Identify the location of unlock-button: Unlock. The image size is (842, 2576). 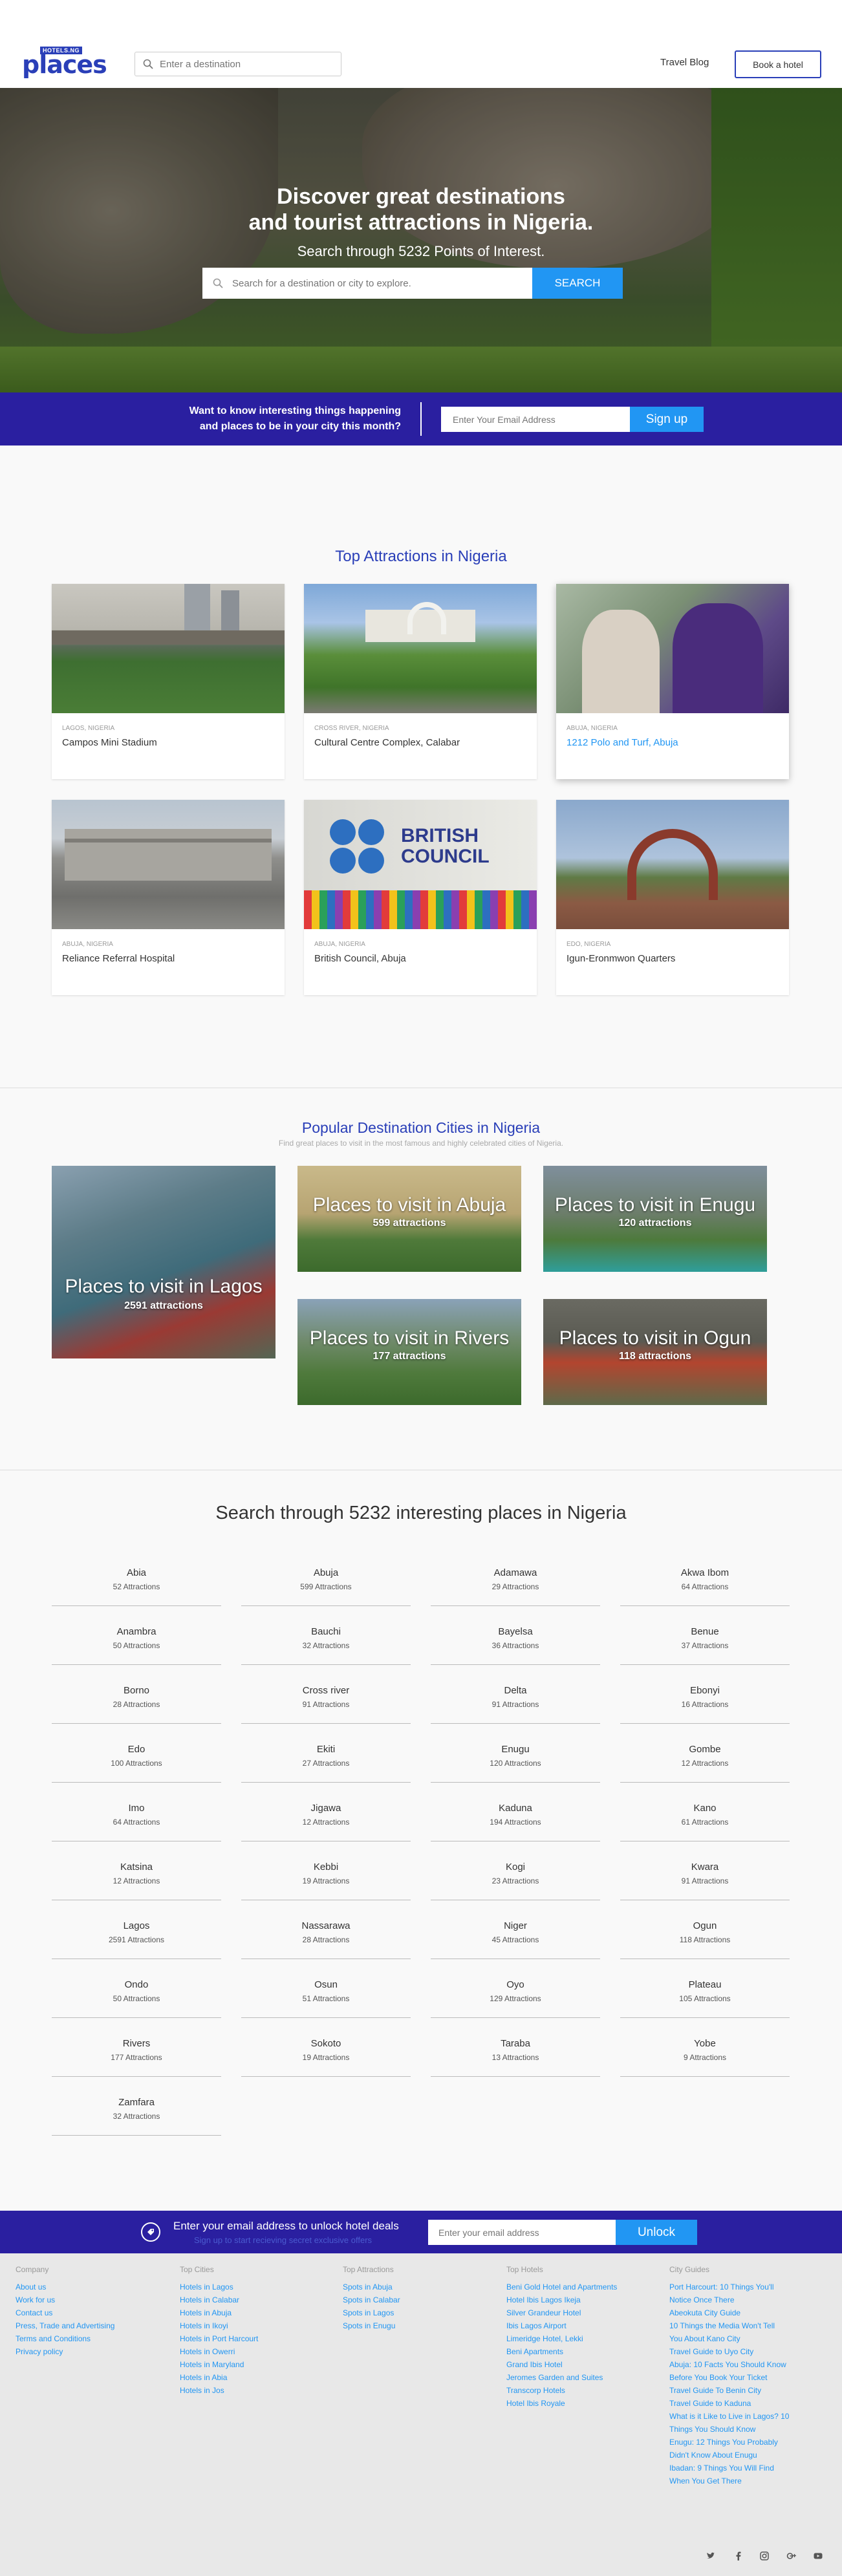
(656, 2232).